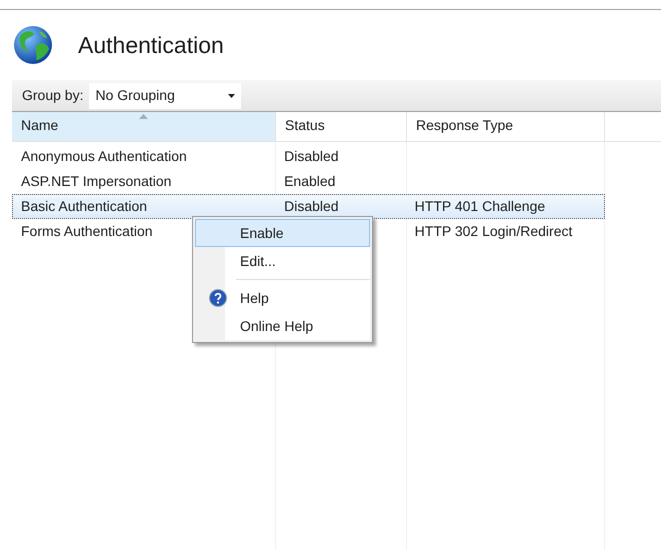  I want to click on group-by-label: Group by:, so click(53, 95).